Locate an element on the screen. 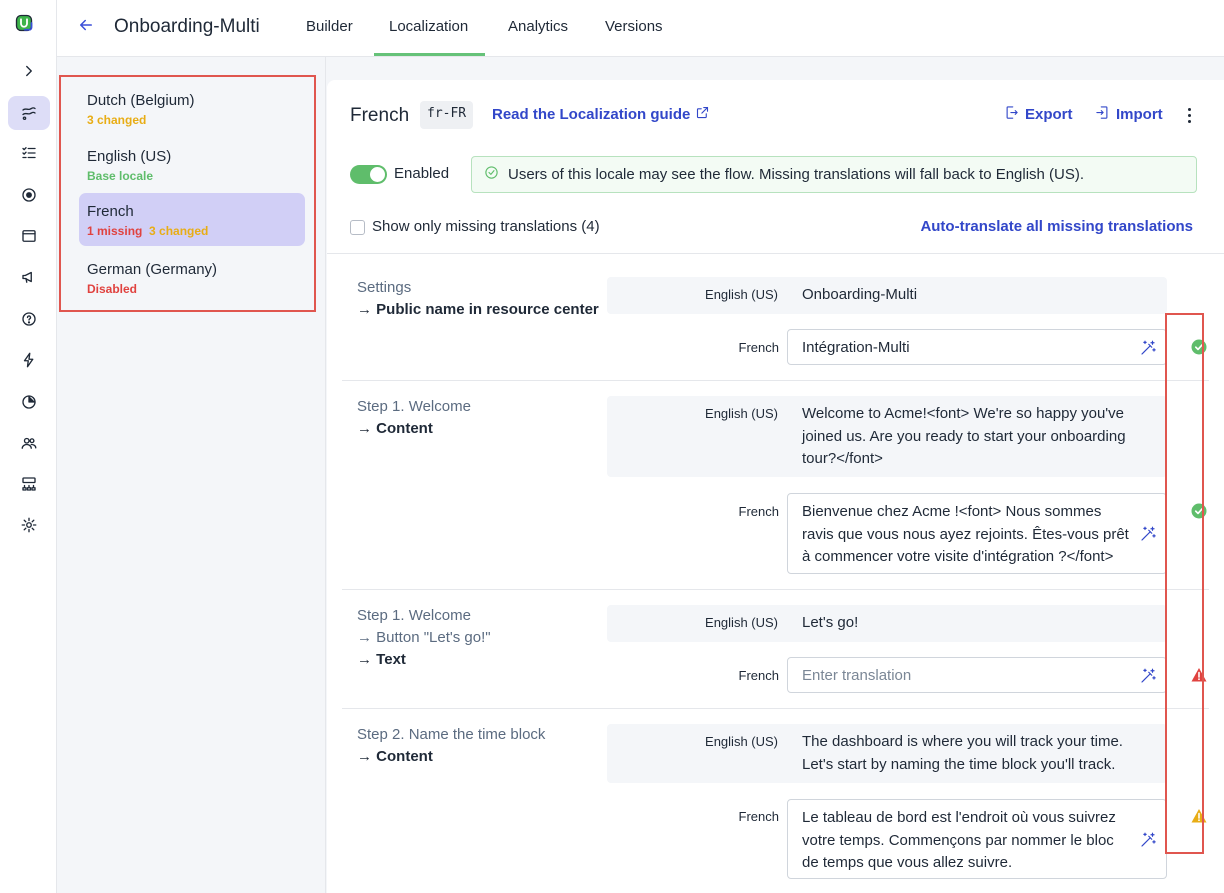 Image resolution: width=1224 pixels, height=893 pixels. icon-rail is located at coordinates (28, 446).